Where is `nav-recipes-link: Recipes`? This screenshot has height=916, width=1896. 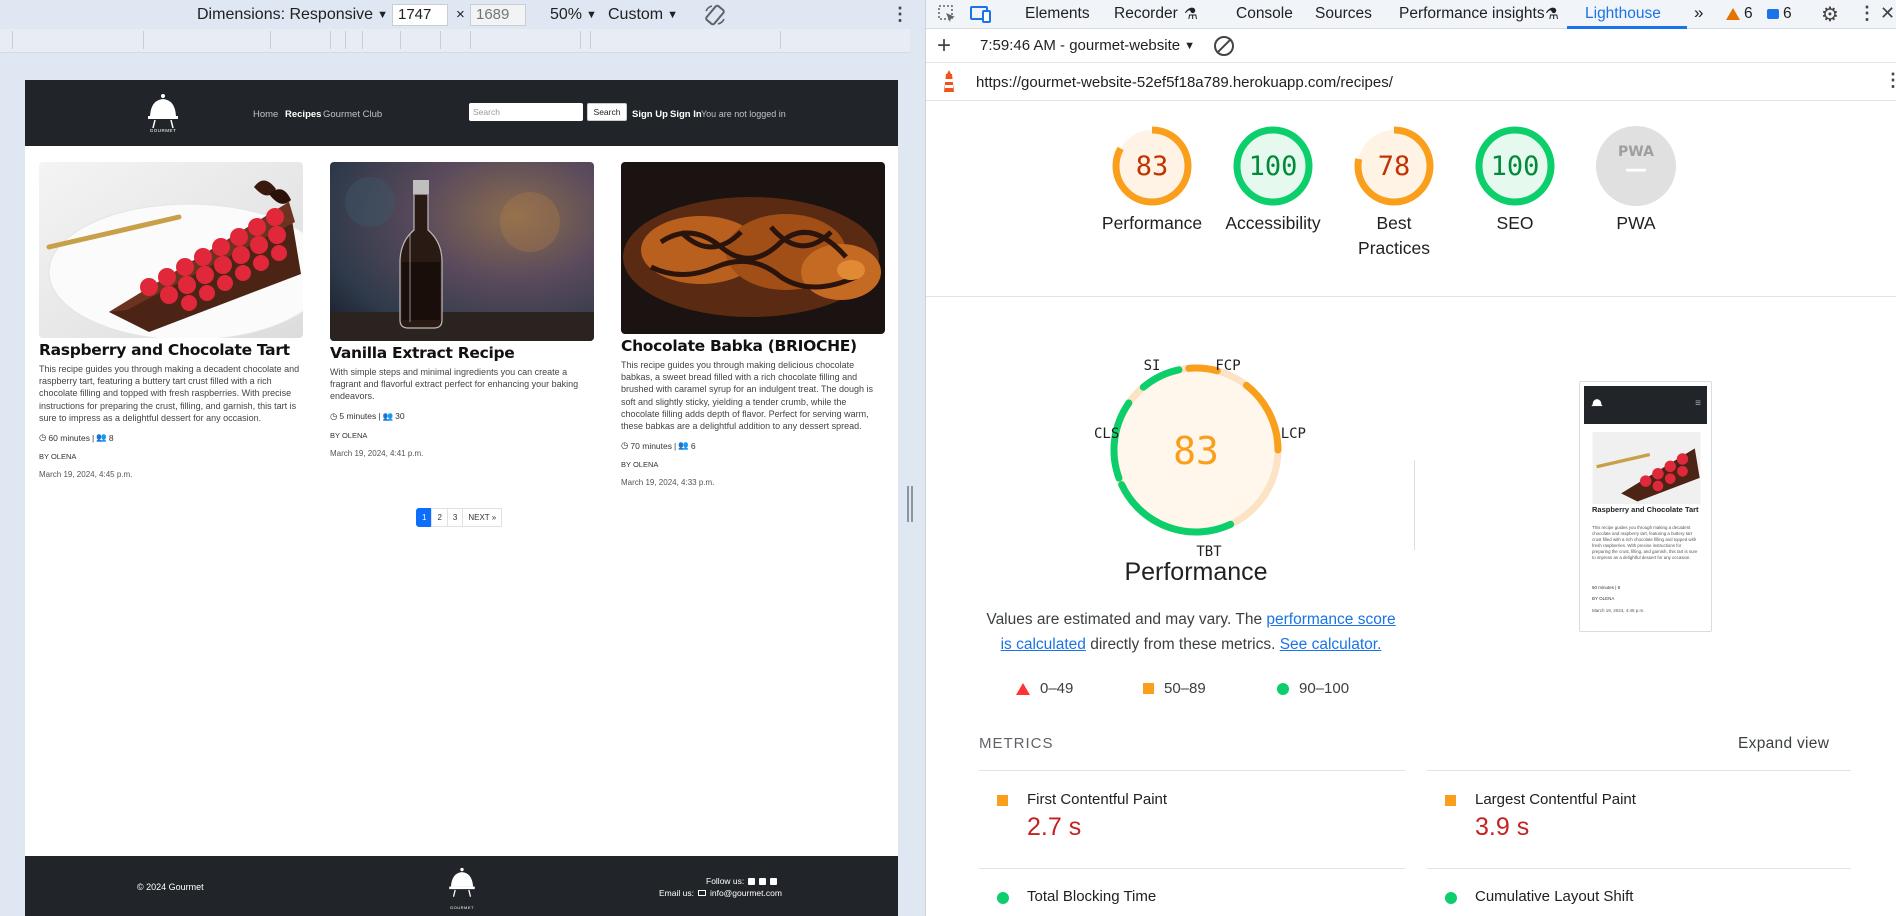
nav-recipes-link: Recipes is located at coordinates (303, 114).